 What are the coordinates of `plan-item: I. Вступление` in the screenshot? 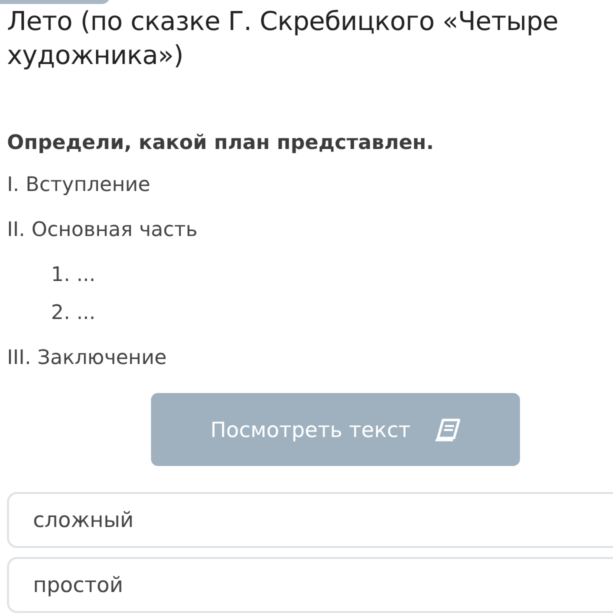 It's located at (79, 184).